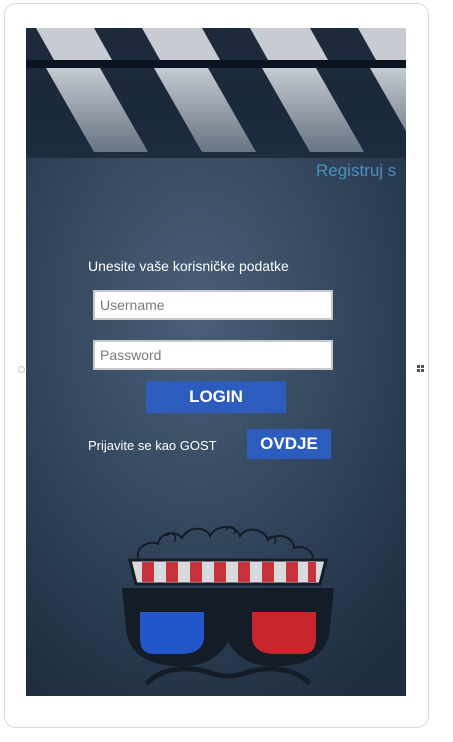 The width and height of the screenshot is (453, 742). Describe the element at coordinates (216, 397) in the screenshot. I see `login-button: LOGIN` at that location.